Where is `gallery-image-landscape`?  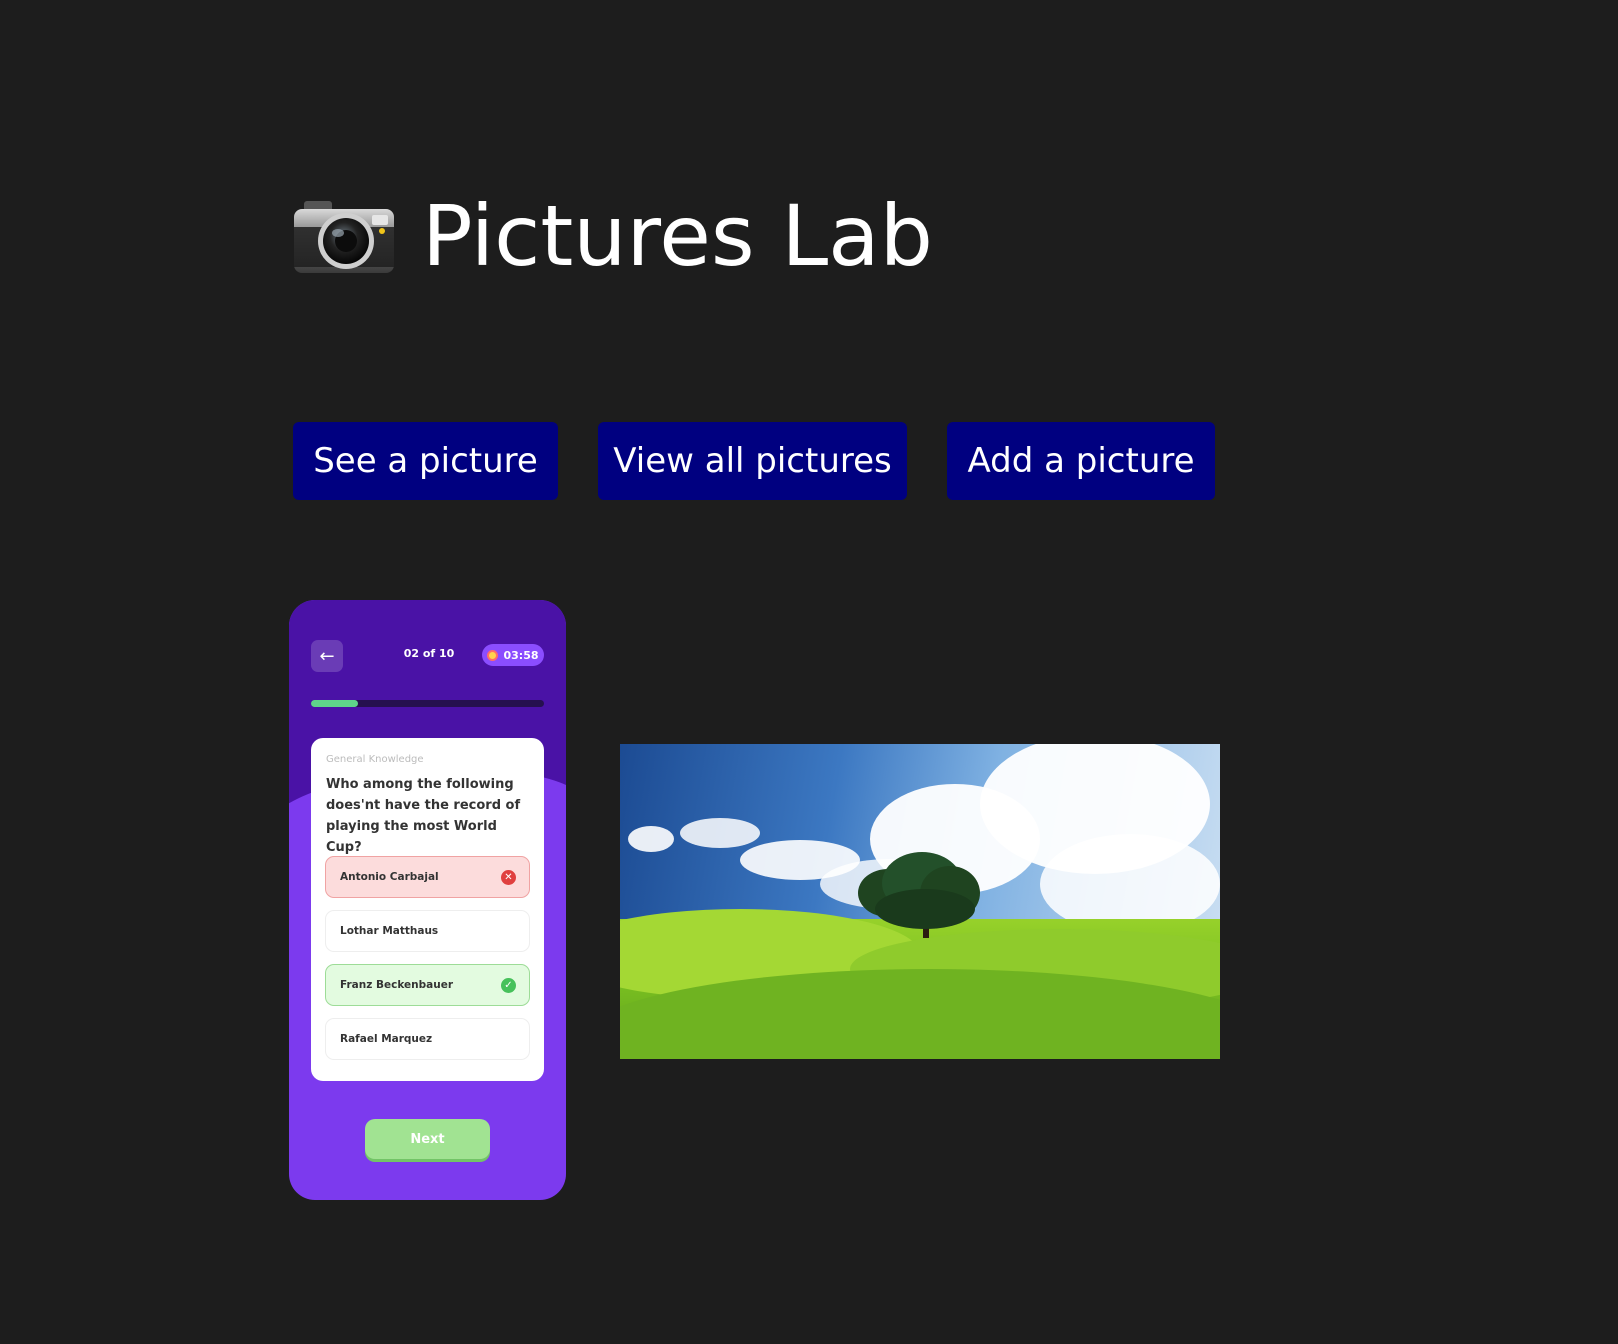 gallery-image-landscape is located at coordinates (920, 901).